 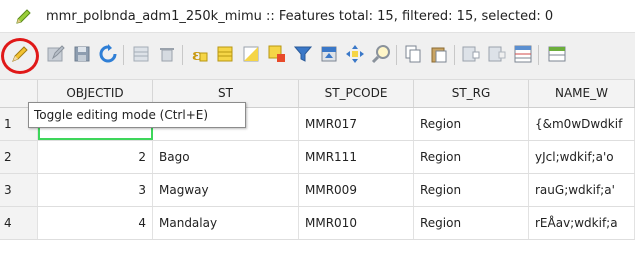 I want to click on filter-select-button, so click(x=303, y=54).